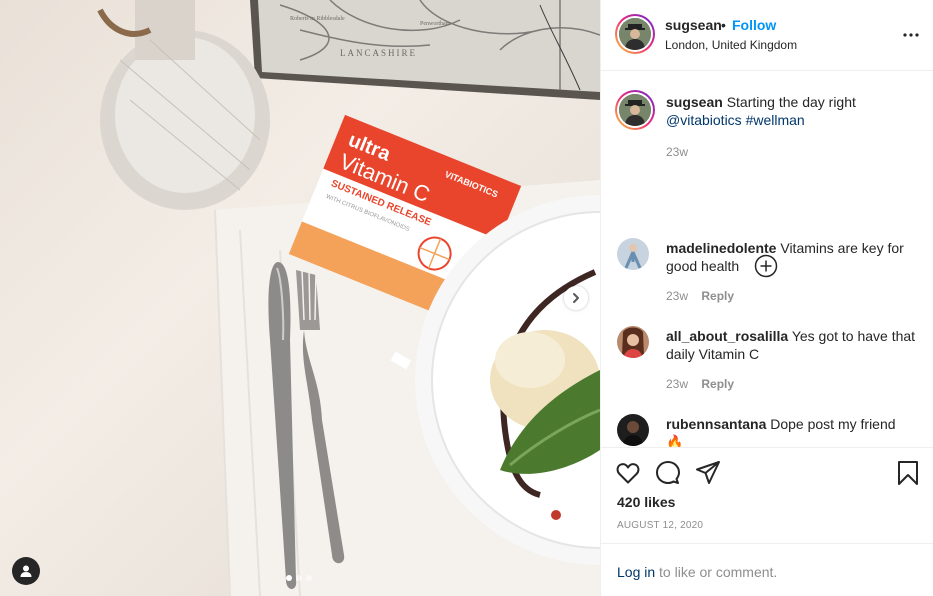 The image size is (933, 596). What do you see at coordinates (668, 473) in the screenshot?
I see `comment-icon` at bounding box center [668, 473].